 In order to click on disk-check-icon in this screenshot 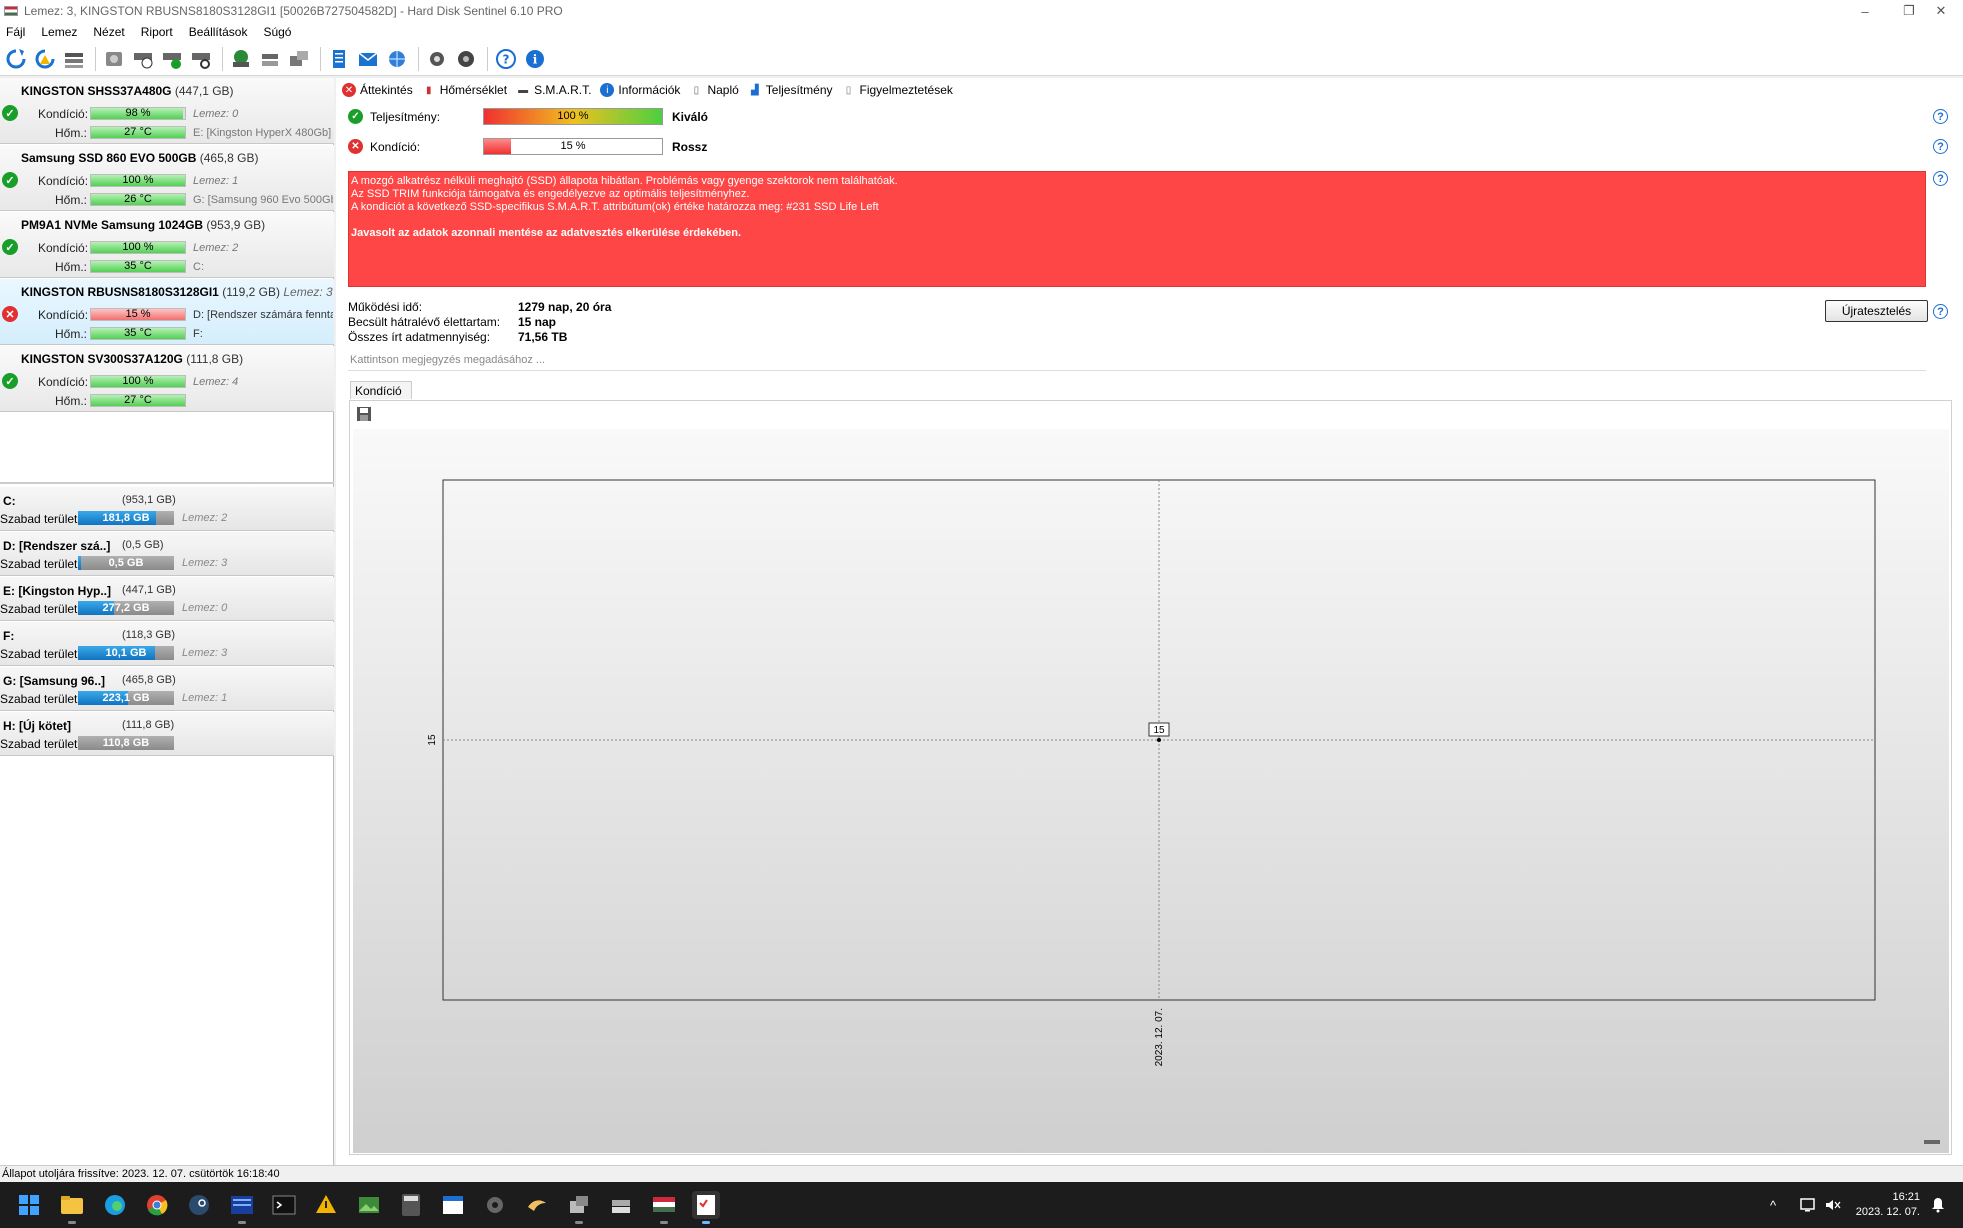, I will do `click(171, 58)`.